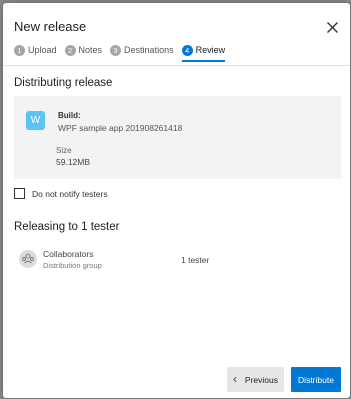  I want to click on dialog-title: New release, so click(50, 26).